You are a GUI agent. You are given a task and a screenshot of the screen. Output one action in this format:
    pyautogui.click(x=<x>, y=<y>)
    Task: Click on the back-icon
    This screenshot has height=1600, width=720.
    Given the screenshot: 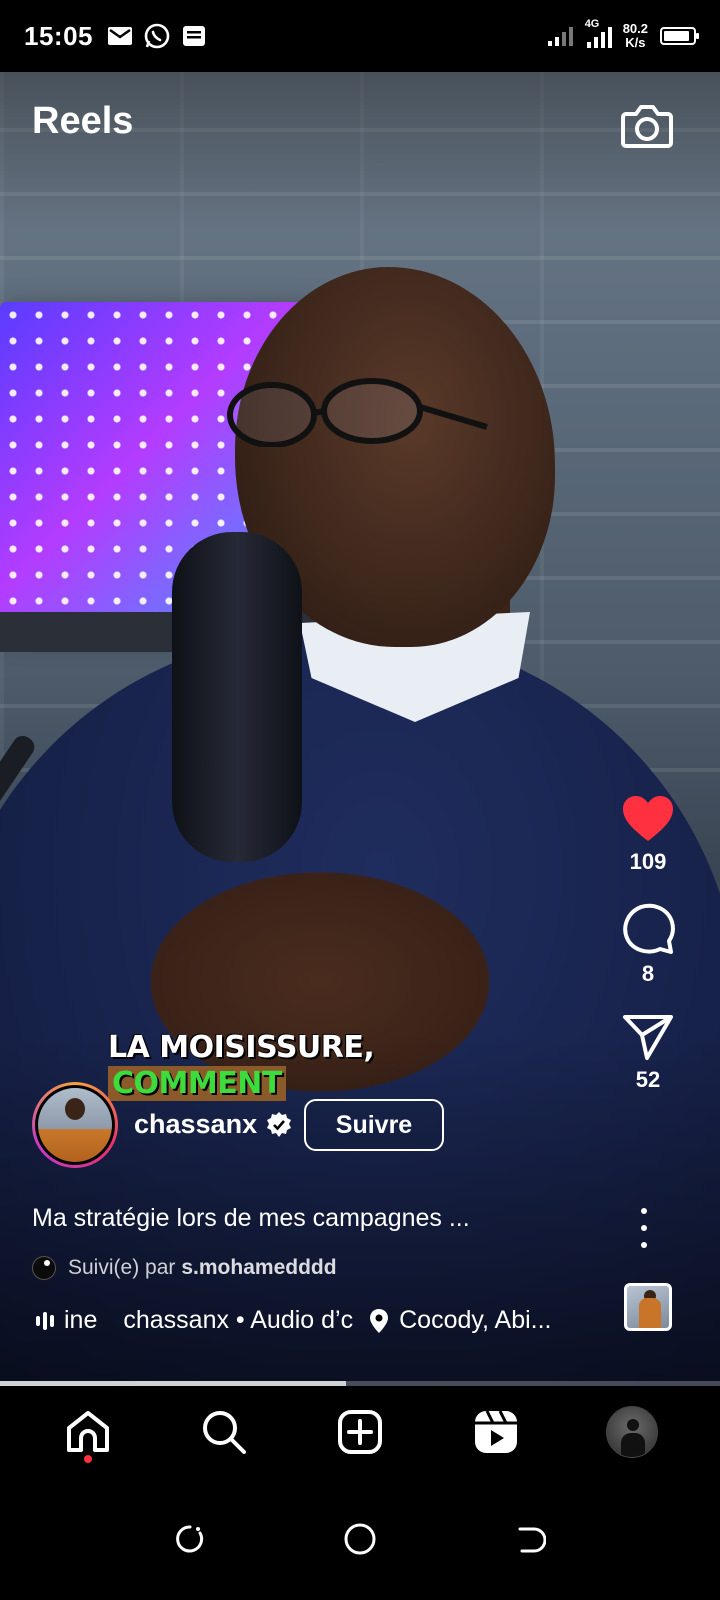 What is the action you would take?
    pyautogui.click(x=532, y=1540)
    